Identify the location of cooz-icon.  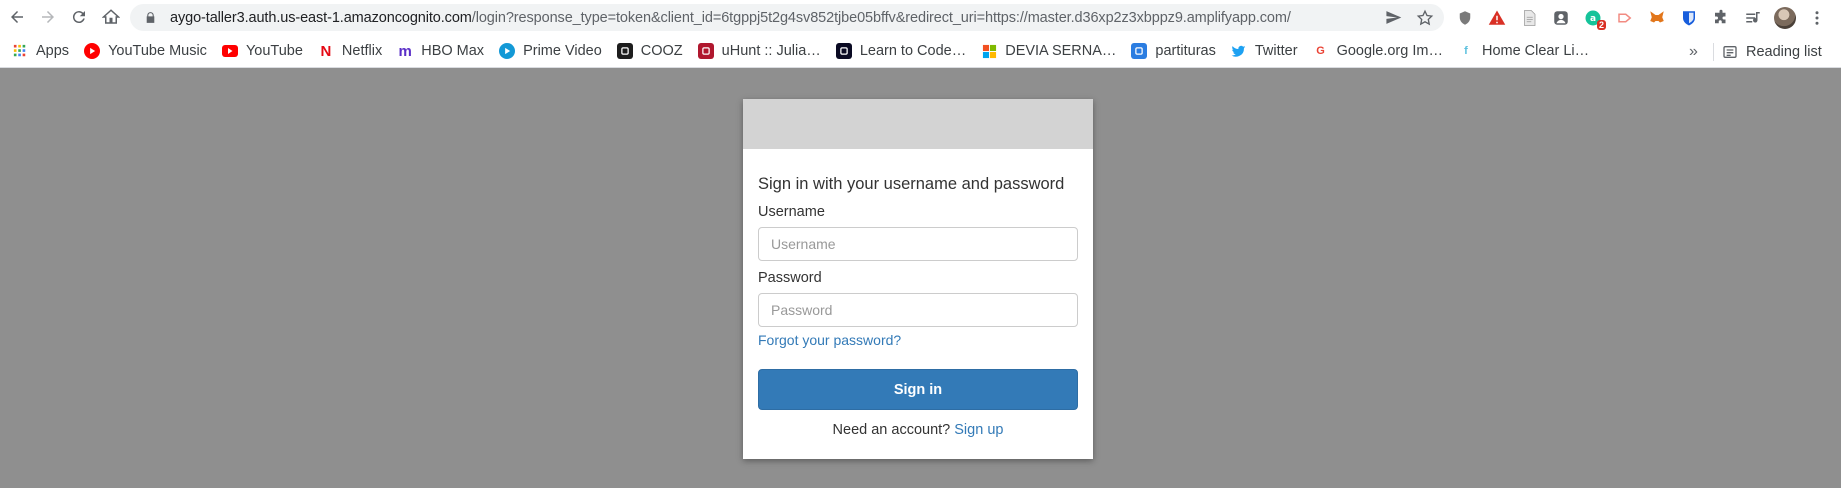
(624, 51).